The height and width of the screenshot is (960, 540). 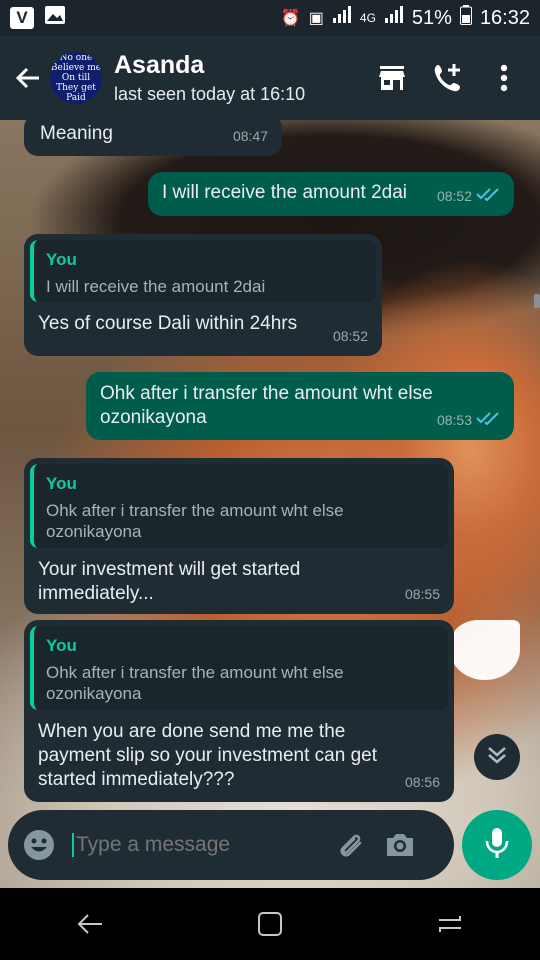 I want to click on avatar-line: Believe me, so click(x=76, y=68).